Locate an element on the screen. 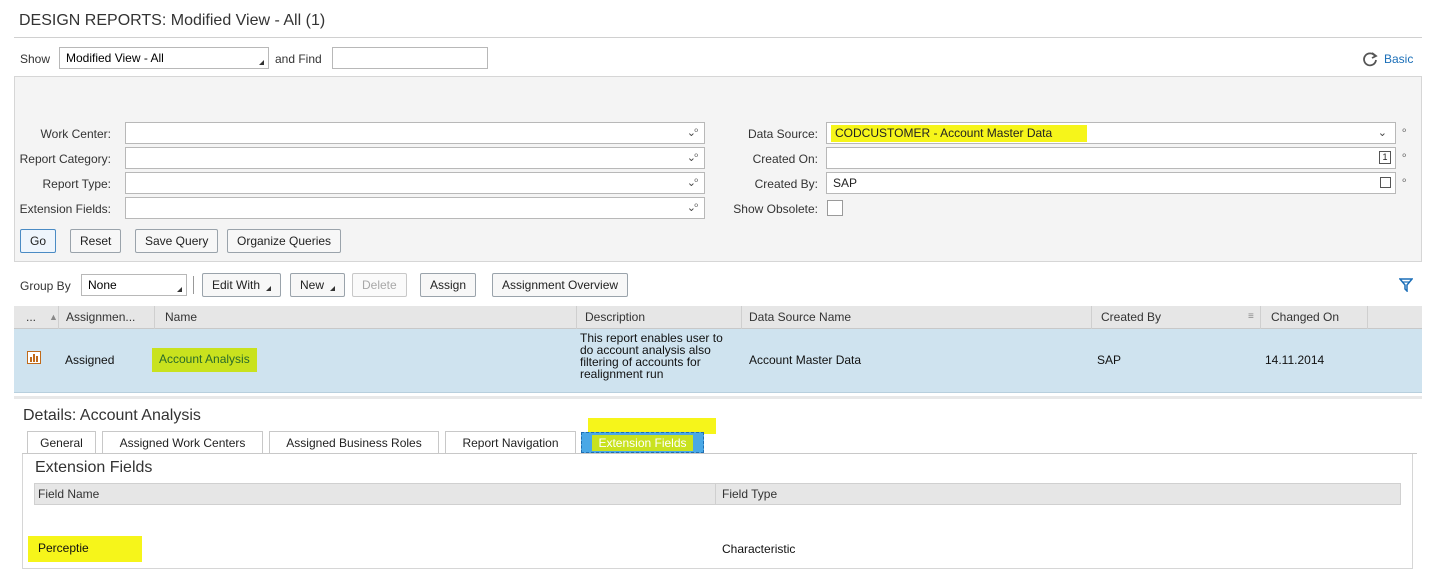  delete-button: Delete is located at coordinates (379, 285).